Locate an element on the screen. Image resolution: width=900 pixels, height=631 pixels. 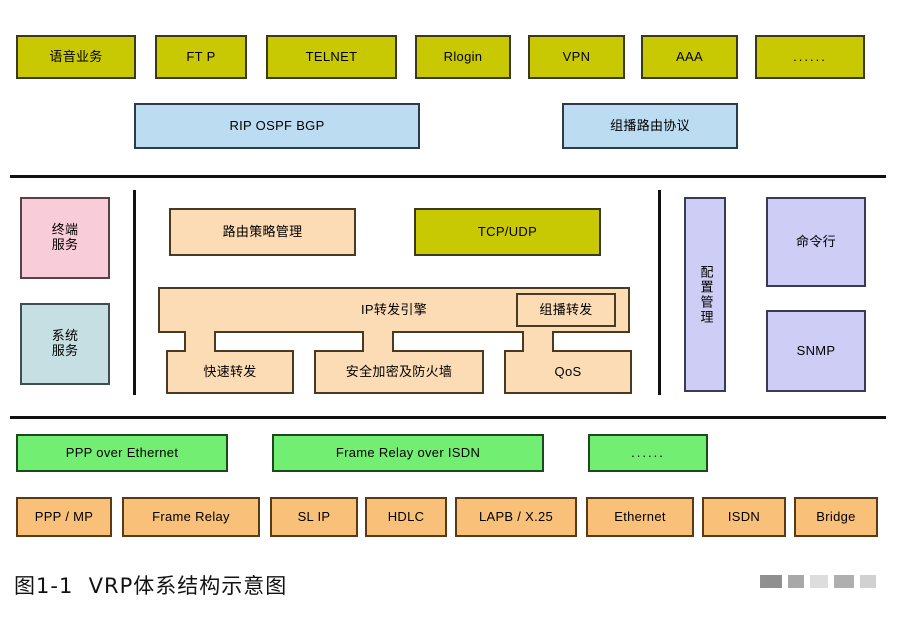
link-layer-box-isdn: ISDN is located at coordinates (744, 517).